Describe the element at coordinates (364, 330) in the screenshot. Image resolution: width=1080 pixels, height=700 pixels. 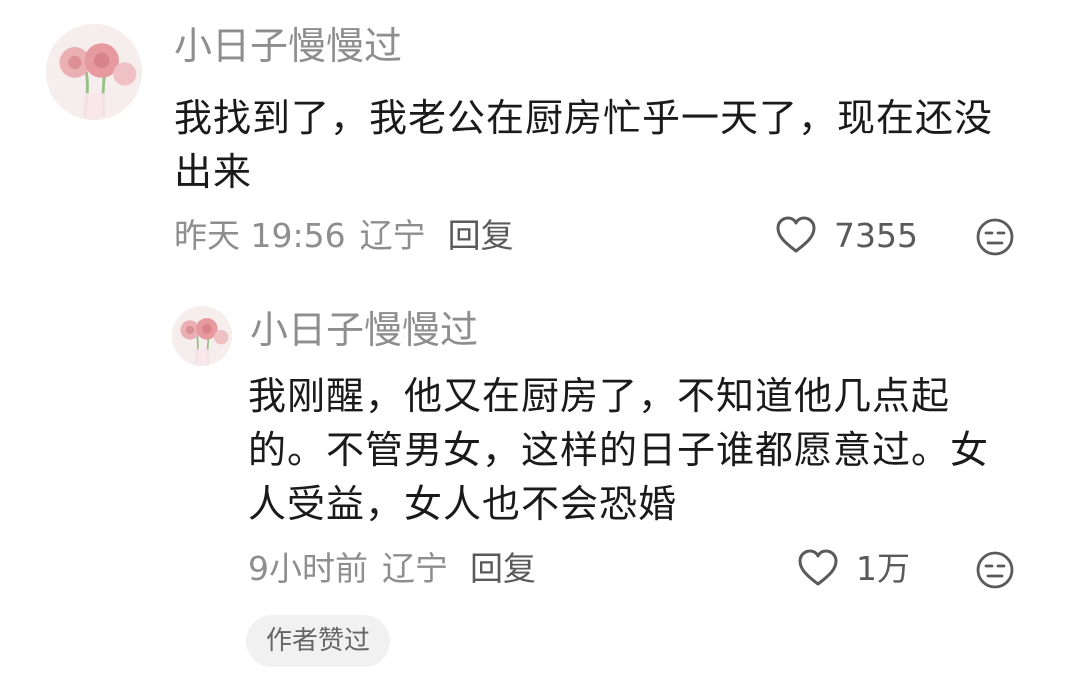
I see `reply-username: 小日子慢慢过` at that location.